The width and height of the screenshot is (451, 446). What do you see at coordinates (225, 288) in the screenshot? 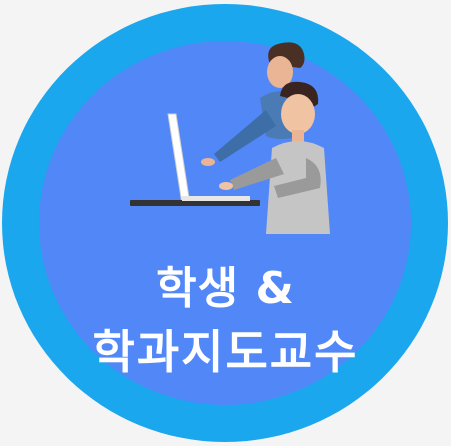
I see `title-line-1: 학생 &` at bounding box center [225, 288].